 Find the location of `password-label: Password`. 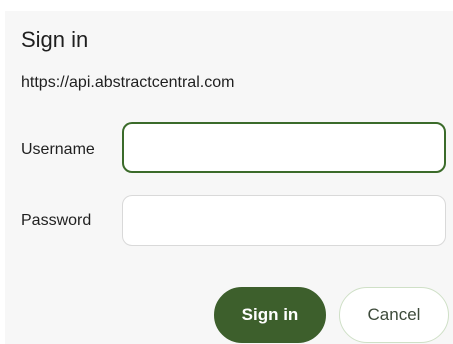

password-label: Password is located at coordinates (56, 220).